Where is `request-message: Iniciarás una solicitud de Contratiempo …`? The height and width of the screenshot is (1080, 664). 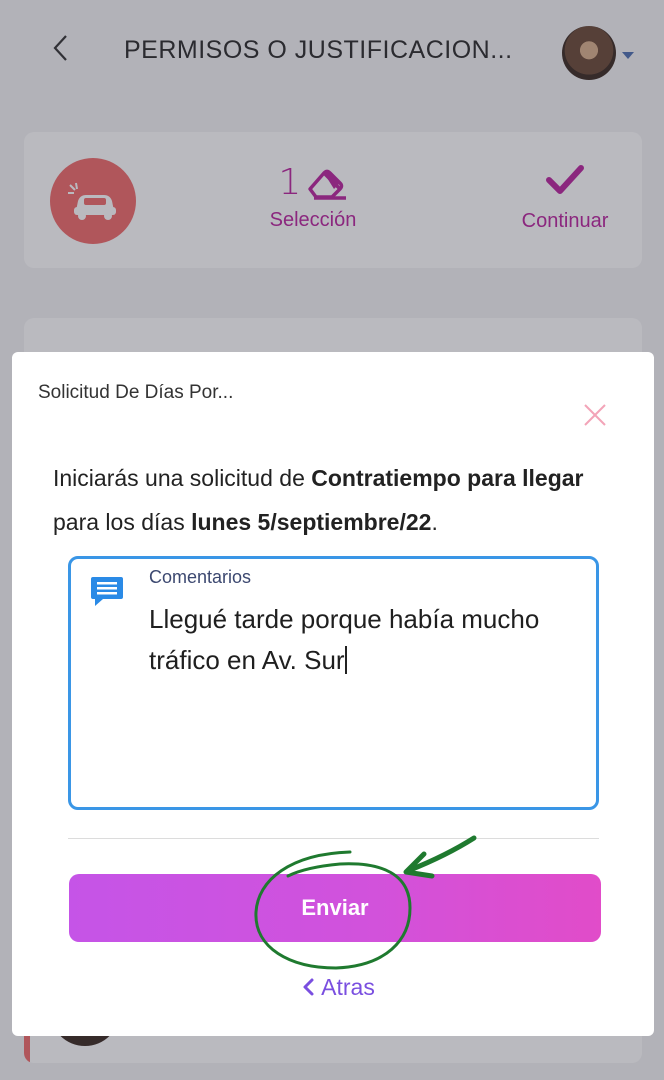
request-message: Iniciarás una solicitud de Contratiempo … is located at coordinates (338, 500).